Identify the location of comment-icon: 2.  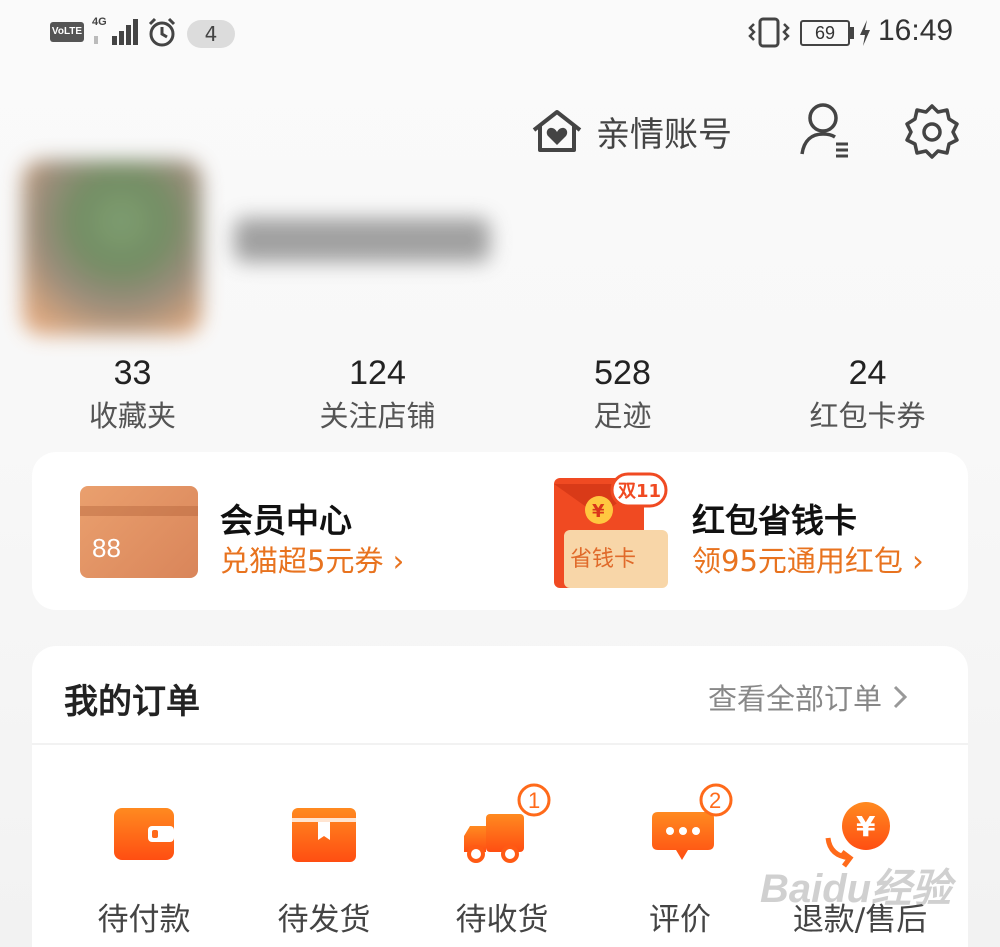
(692, 821).